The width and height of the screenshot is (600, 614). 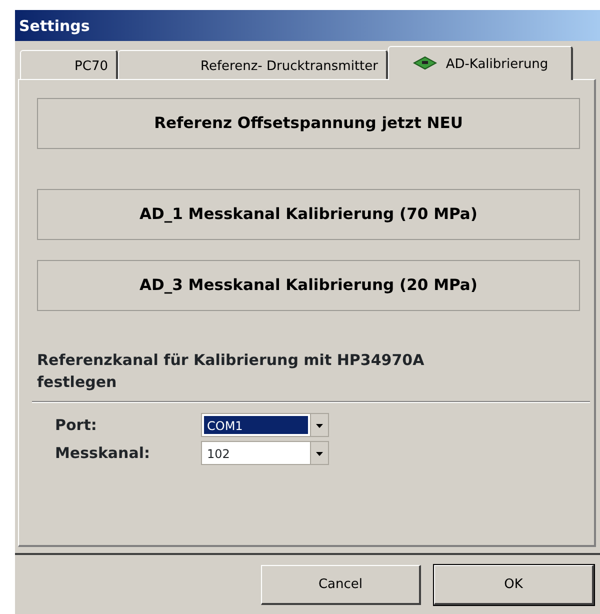 What do you see at coordinates (514, 585) in the screenshot?
I see `dialog-button: OK` at bounding box center [514, 585].